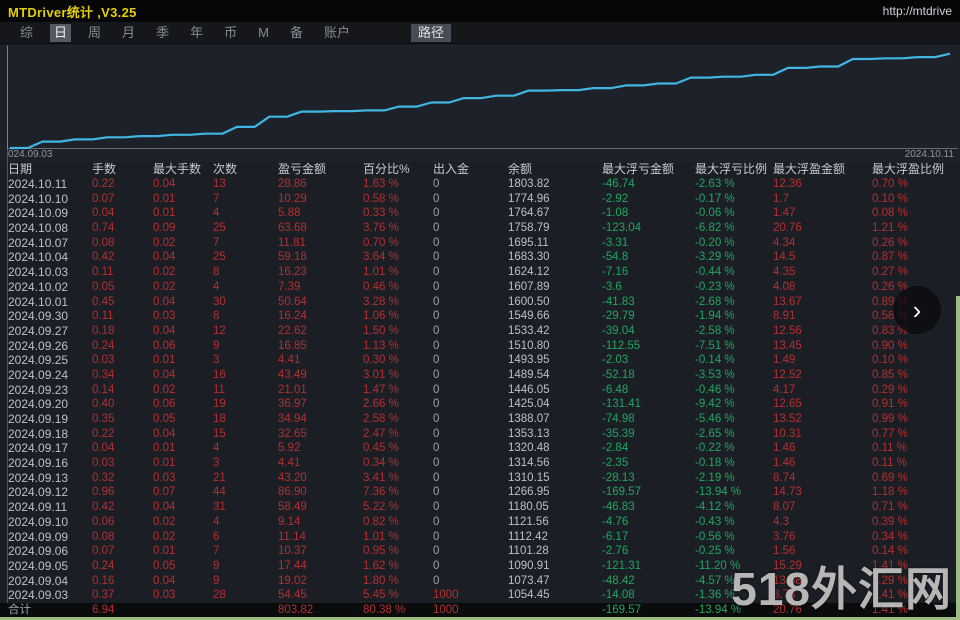 The width and height of the screenshot is (960, 620). Describe the element at coordinates (38, 257) in the screenshot. I see `table-cell: 2024.10.04` at that location.